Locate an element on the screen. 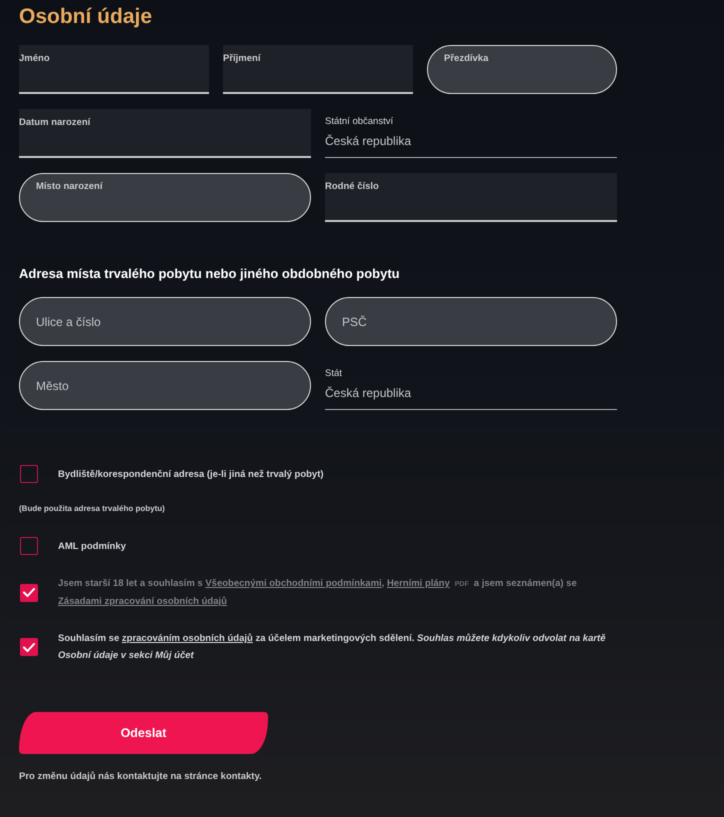  checkbox-label: AML podmínky is located at coordinates (92, 547).